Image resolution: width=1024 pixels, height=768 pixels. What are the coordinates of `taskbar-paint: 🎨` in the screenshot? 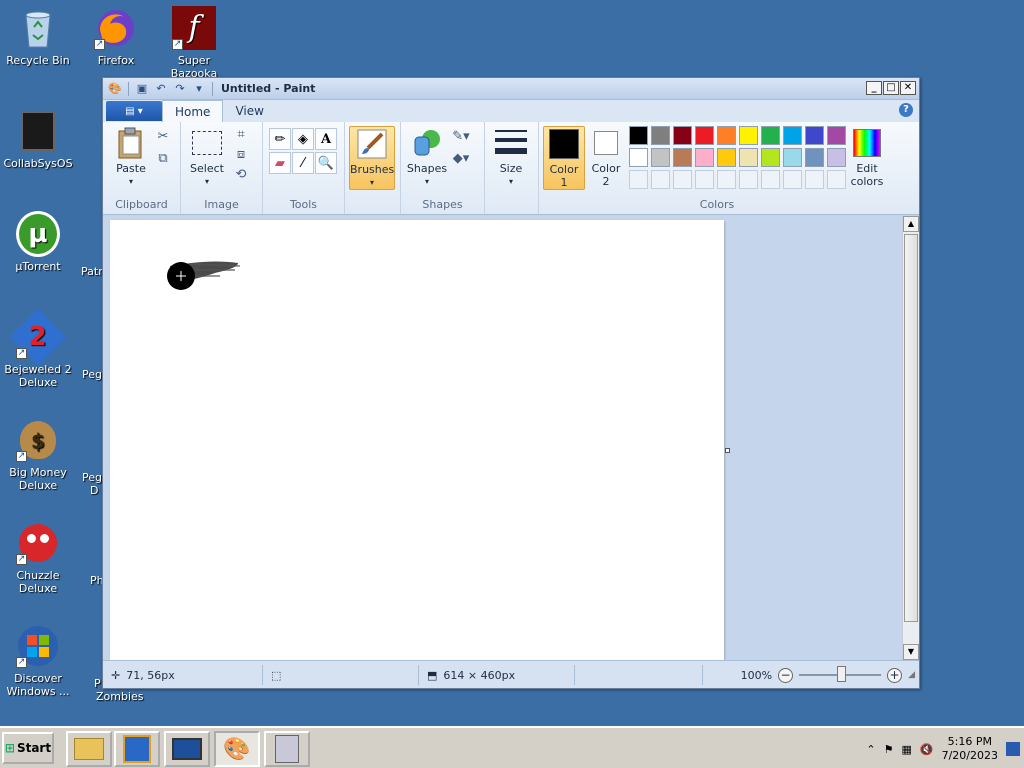 It's located at (237, 749).